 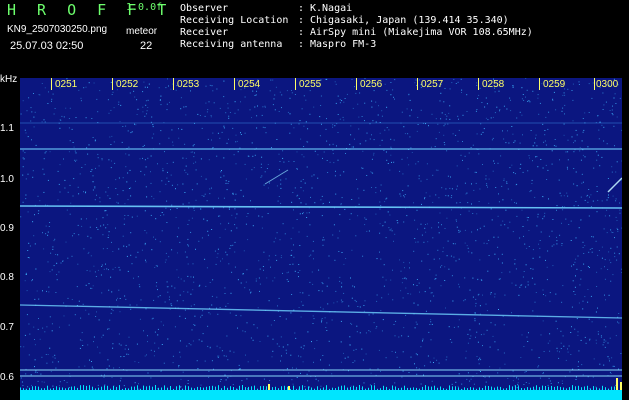 I want to click on time-tick-label: 0257, so click(x=432, y=84).